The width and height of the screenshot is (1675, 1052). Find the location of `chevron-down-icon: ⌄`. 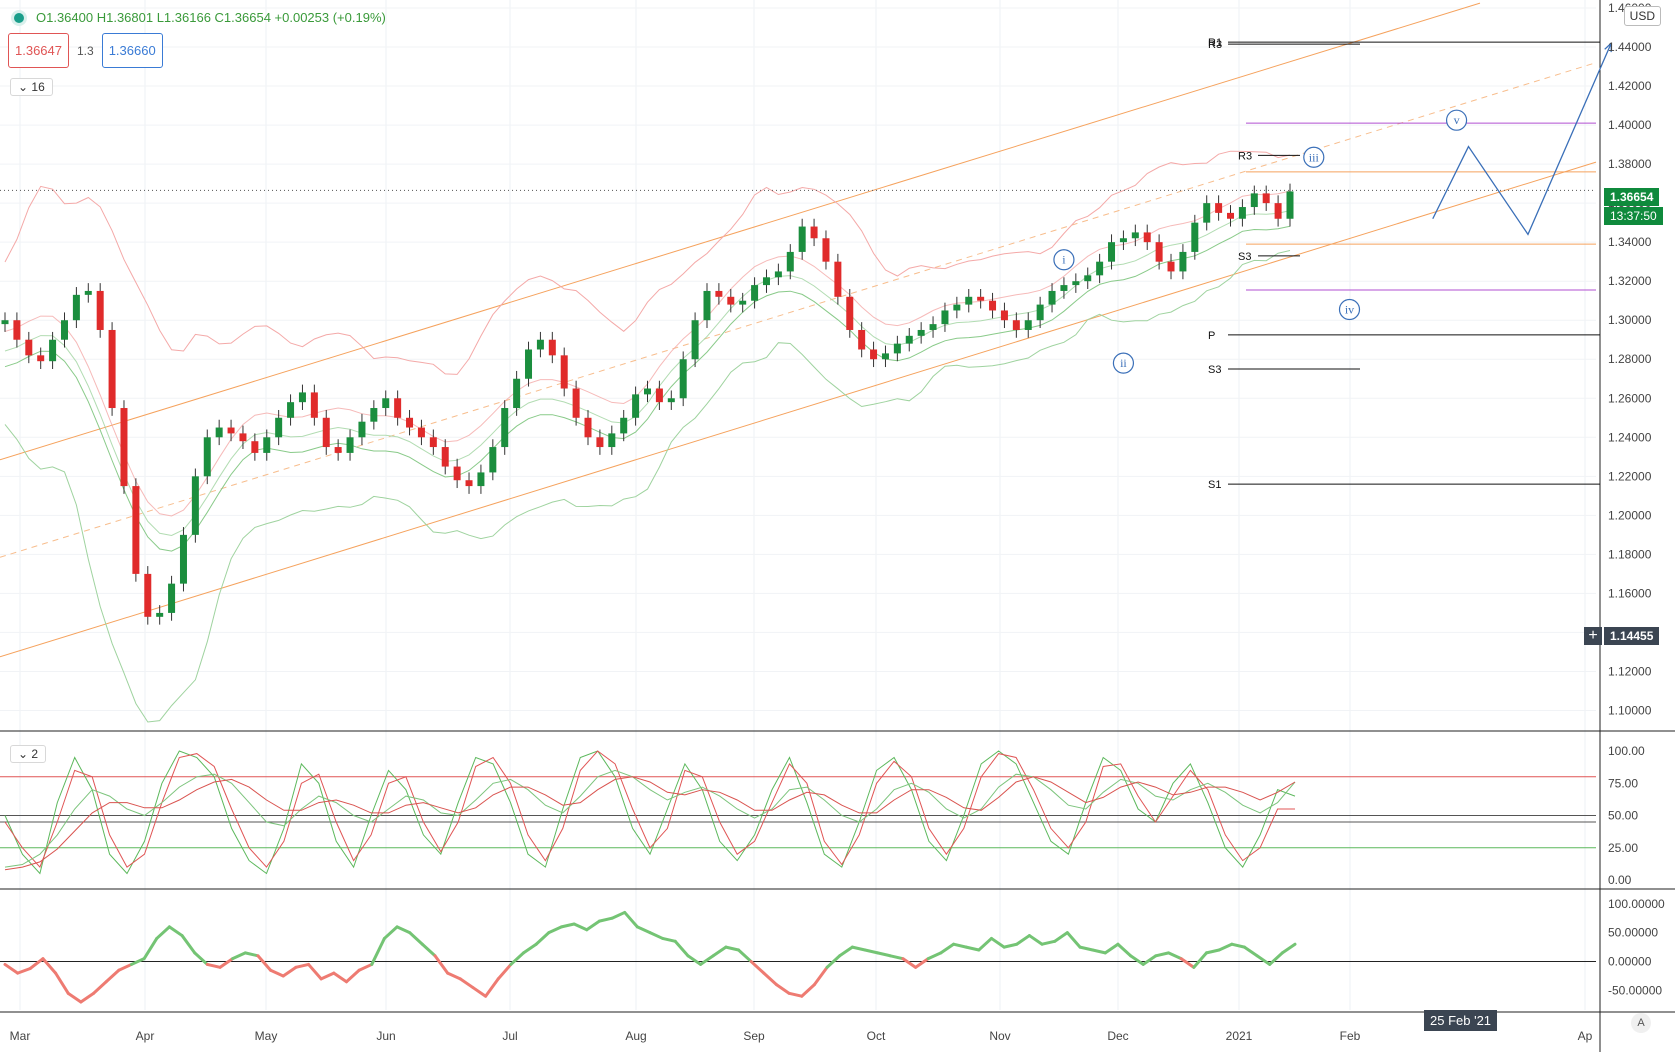

chevron-down-icon: ⌄ is located at coordinates (23, 87).